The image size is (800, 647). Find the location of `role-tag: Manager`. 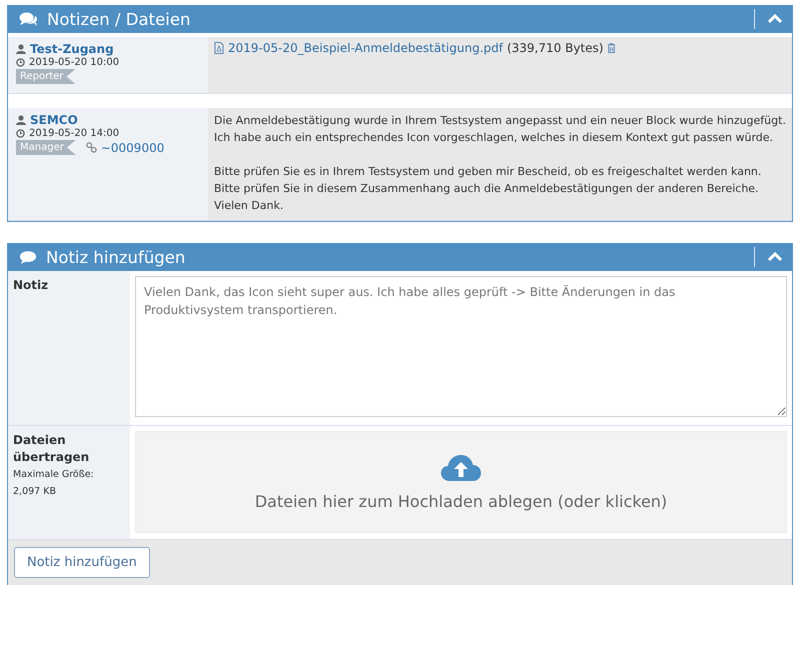

role-tag: Manager is located at coordinates (46, 147).